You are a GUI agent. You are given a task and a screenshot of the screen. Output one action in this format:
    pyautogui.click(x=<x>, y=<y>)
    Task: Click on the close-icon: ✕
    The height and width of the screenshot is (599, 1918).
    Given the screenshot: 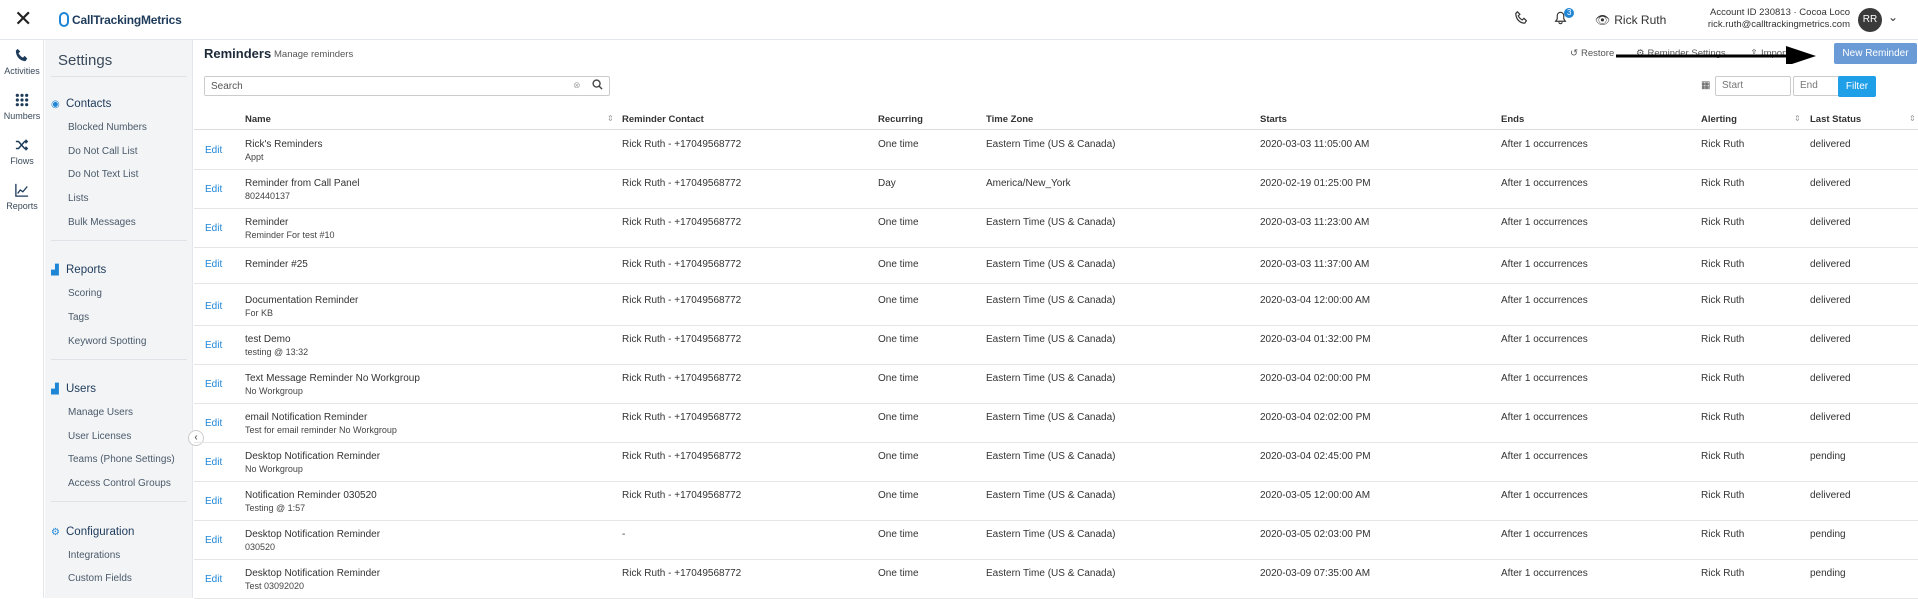 What is the action you would take?
    pyautogui.click(x=23, y=19)
    